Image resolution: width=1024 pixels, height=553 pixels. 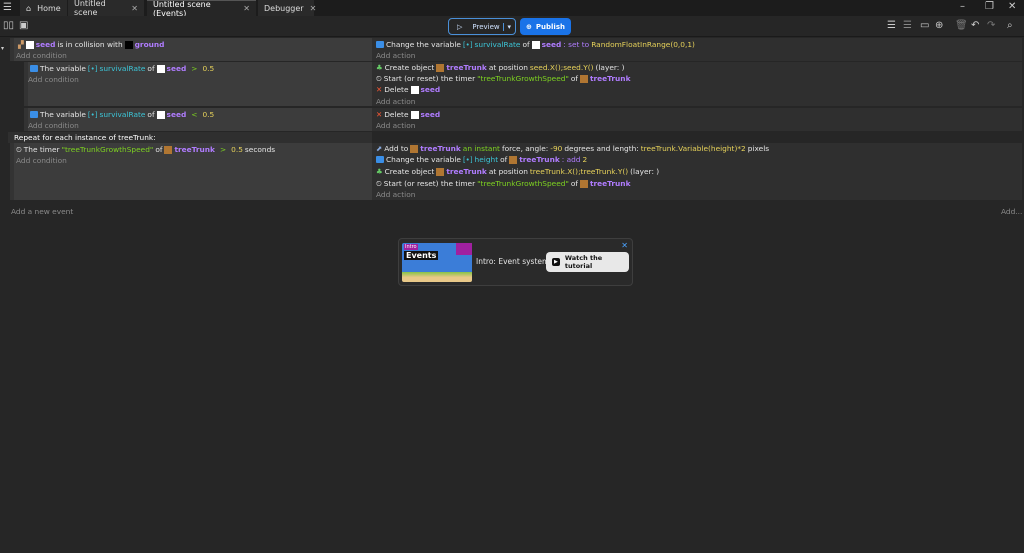 I want to click on publish-label: Publish, so click(x=550, y=26).